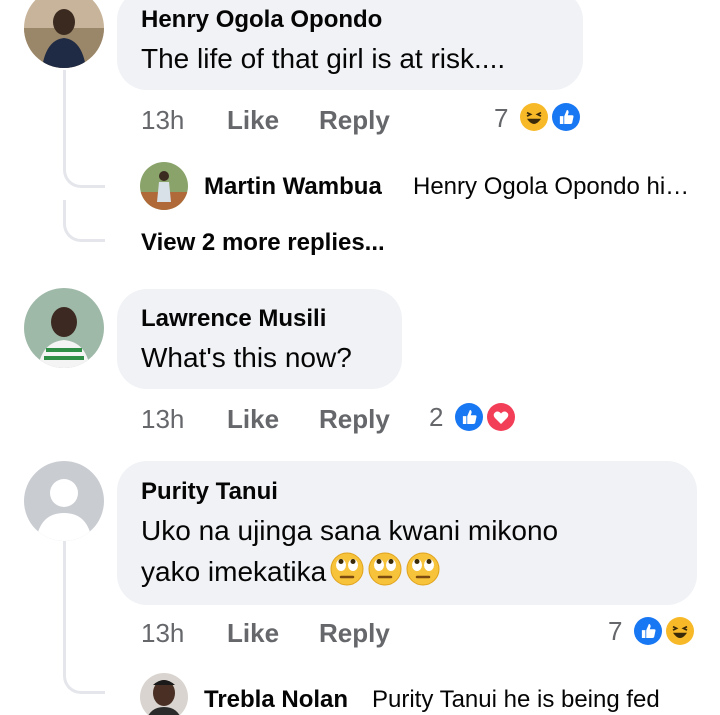 The height and width of the screenshot is (715, 720). Describe the element at coordinates (276, 700) in the screenshot. I see `reply-author: Trebla Nolan` at that location.